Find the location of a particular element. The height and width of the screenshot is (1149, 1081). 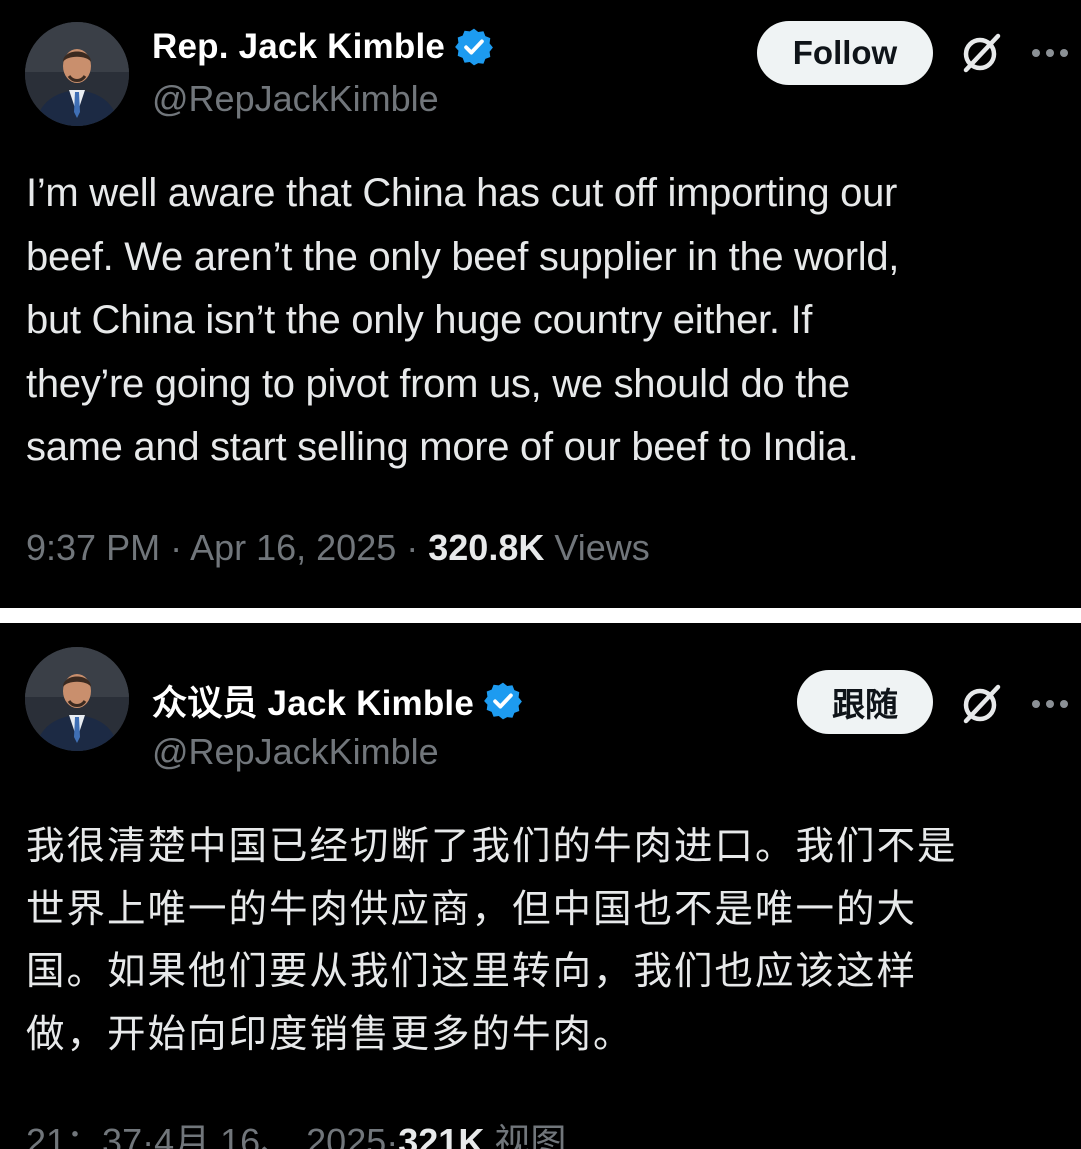

display-name: Rep. Jack Kimble is located at coordinates (323, 47).